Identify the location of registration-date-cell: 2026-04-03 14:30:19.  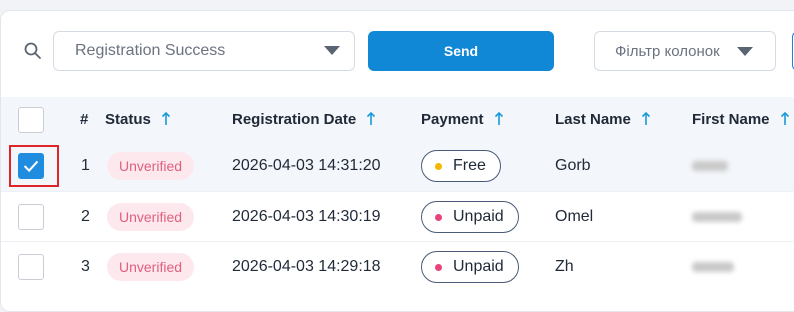
(306, 216).